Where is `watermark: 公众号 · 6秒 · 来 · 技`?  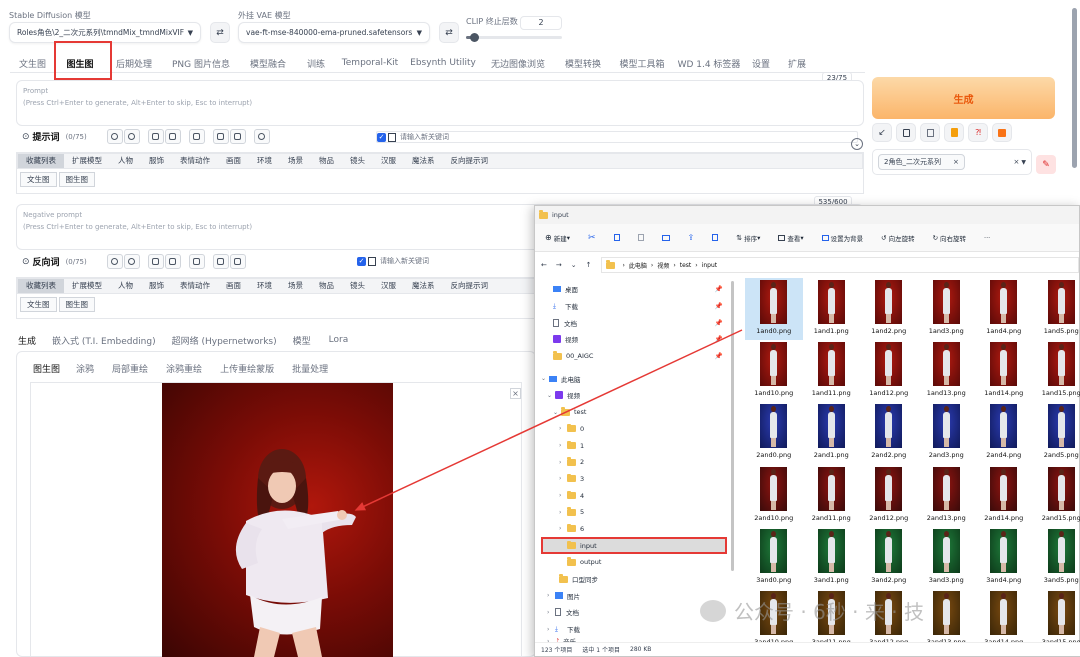
watermark: 公众号 · 6秒 · 来 · 技 is located at coordinates (812, 610).